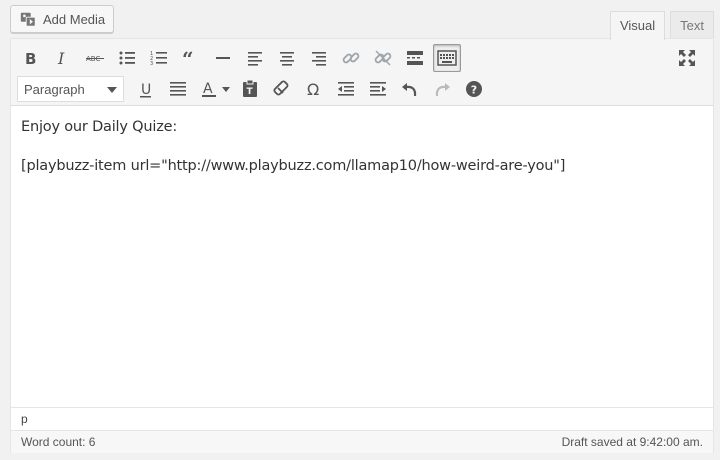 This screenshot has width=720, height=460. I want to click on draft-saved-status: Draft saved at 9:42:00 am., so click(632, 442).